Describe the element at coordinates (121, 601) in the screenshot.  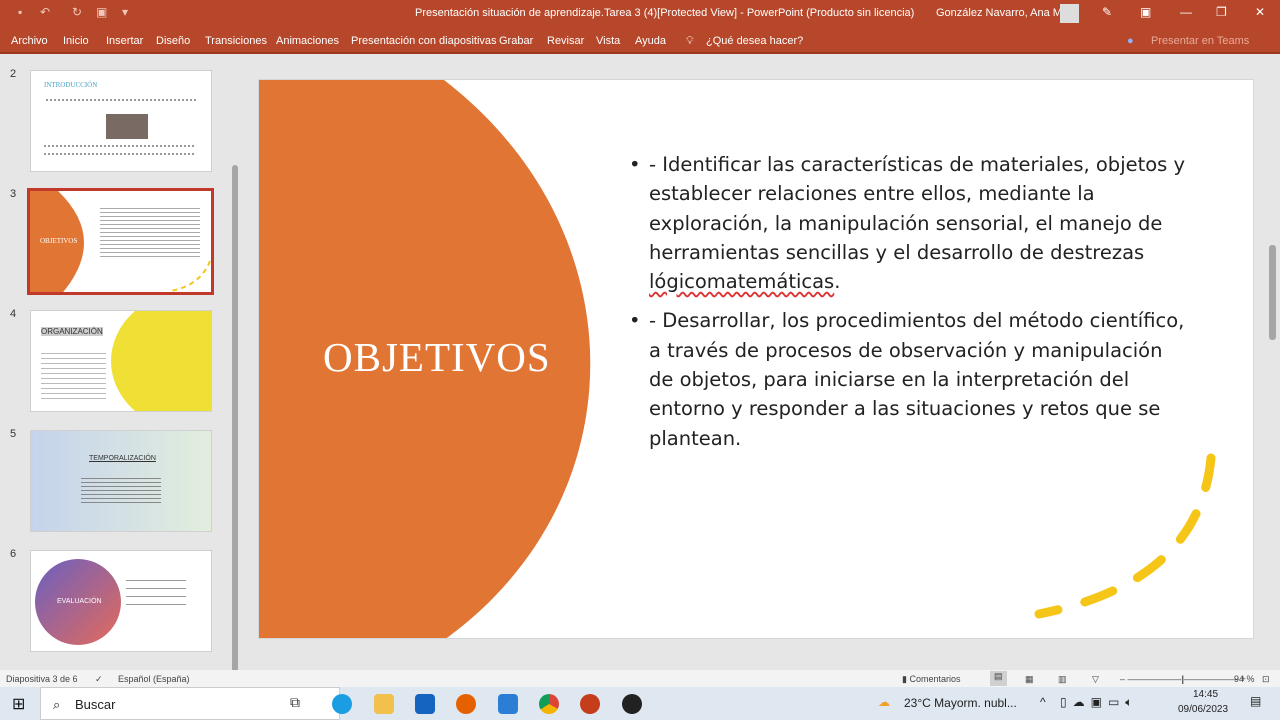
I see `slide-thumbnail-6: EVALUACIÓN` at that location.